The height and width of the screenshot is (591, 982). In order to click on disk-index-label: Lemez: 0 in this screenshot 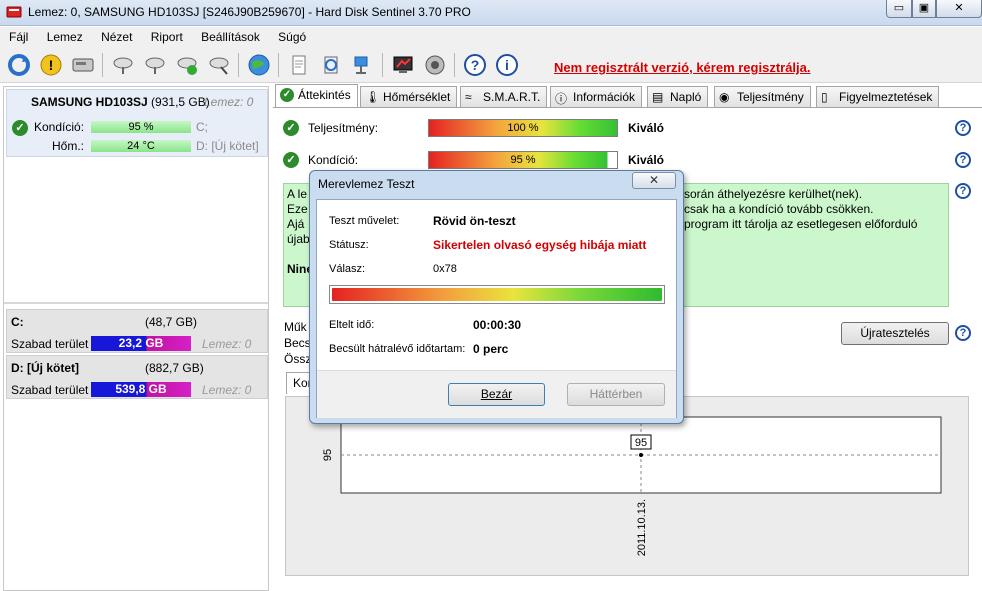, I will do `click(229, 102)`.